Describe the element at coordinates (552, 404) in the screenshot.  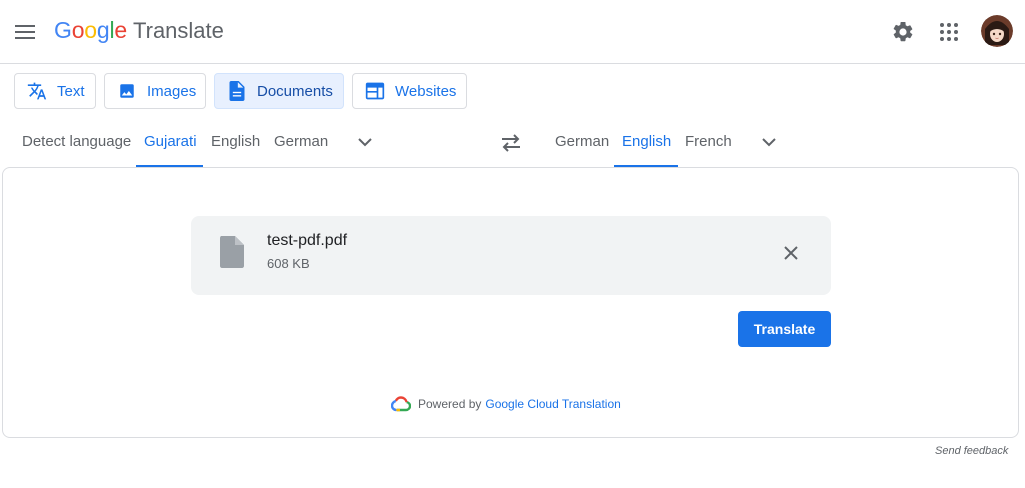
I see `google-cloud-translation-link: Google Cloud Translation` at that location.